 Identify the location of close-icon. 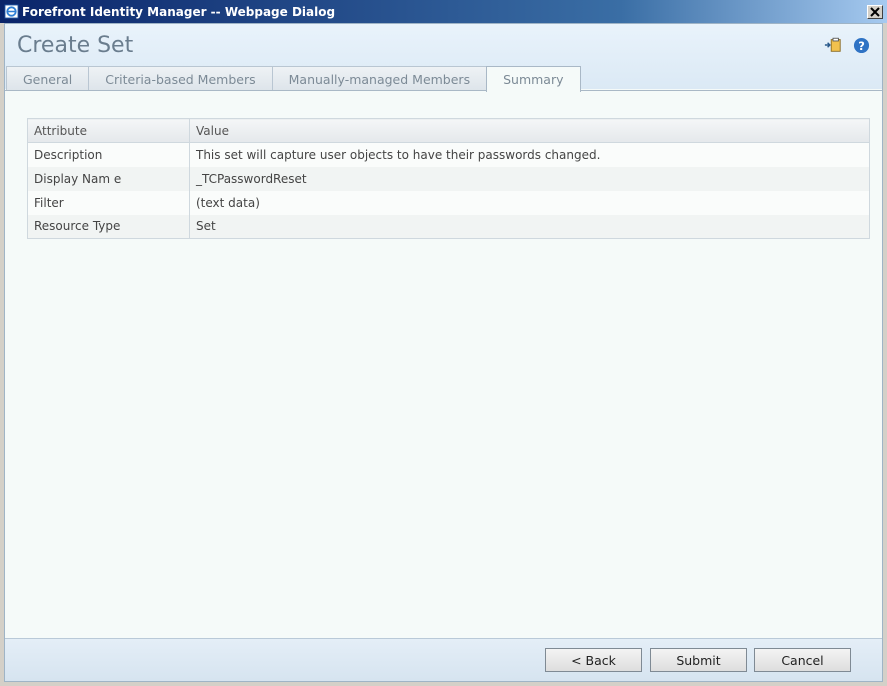
(875, 11).